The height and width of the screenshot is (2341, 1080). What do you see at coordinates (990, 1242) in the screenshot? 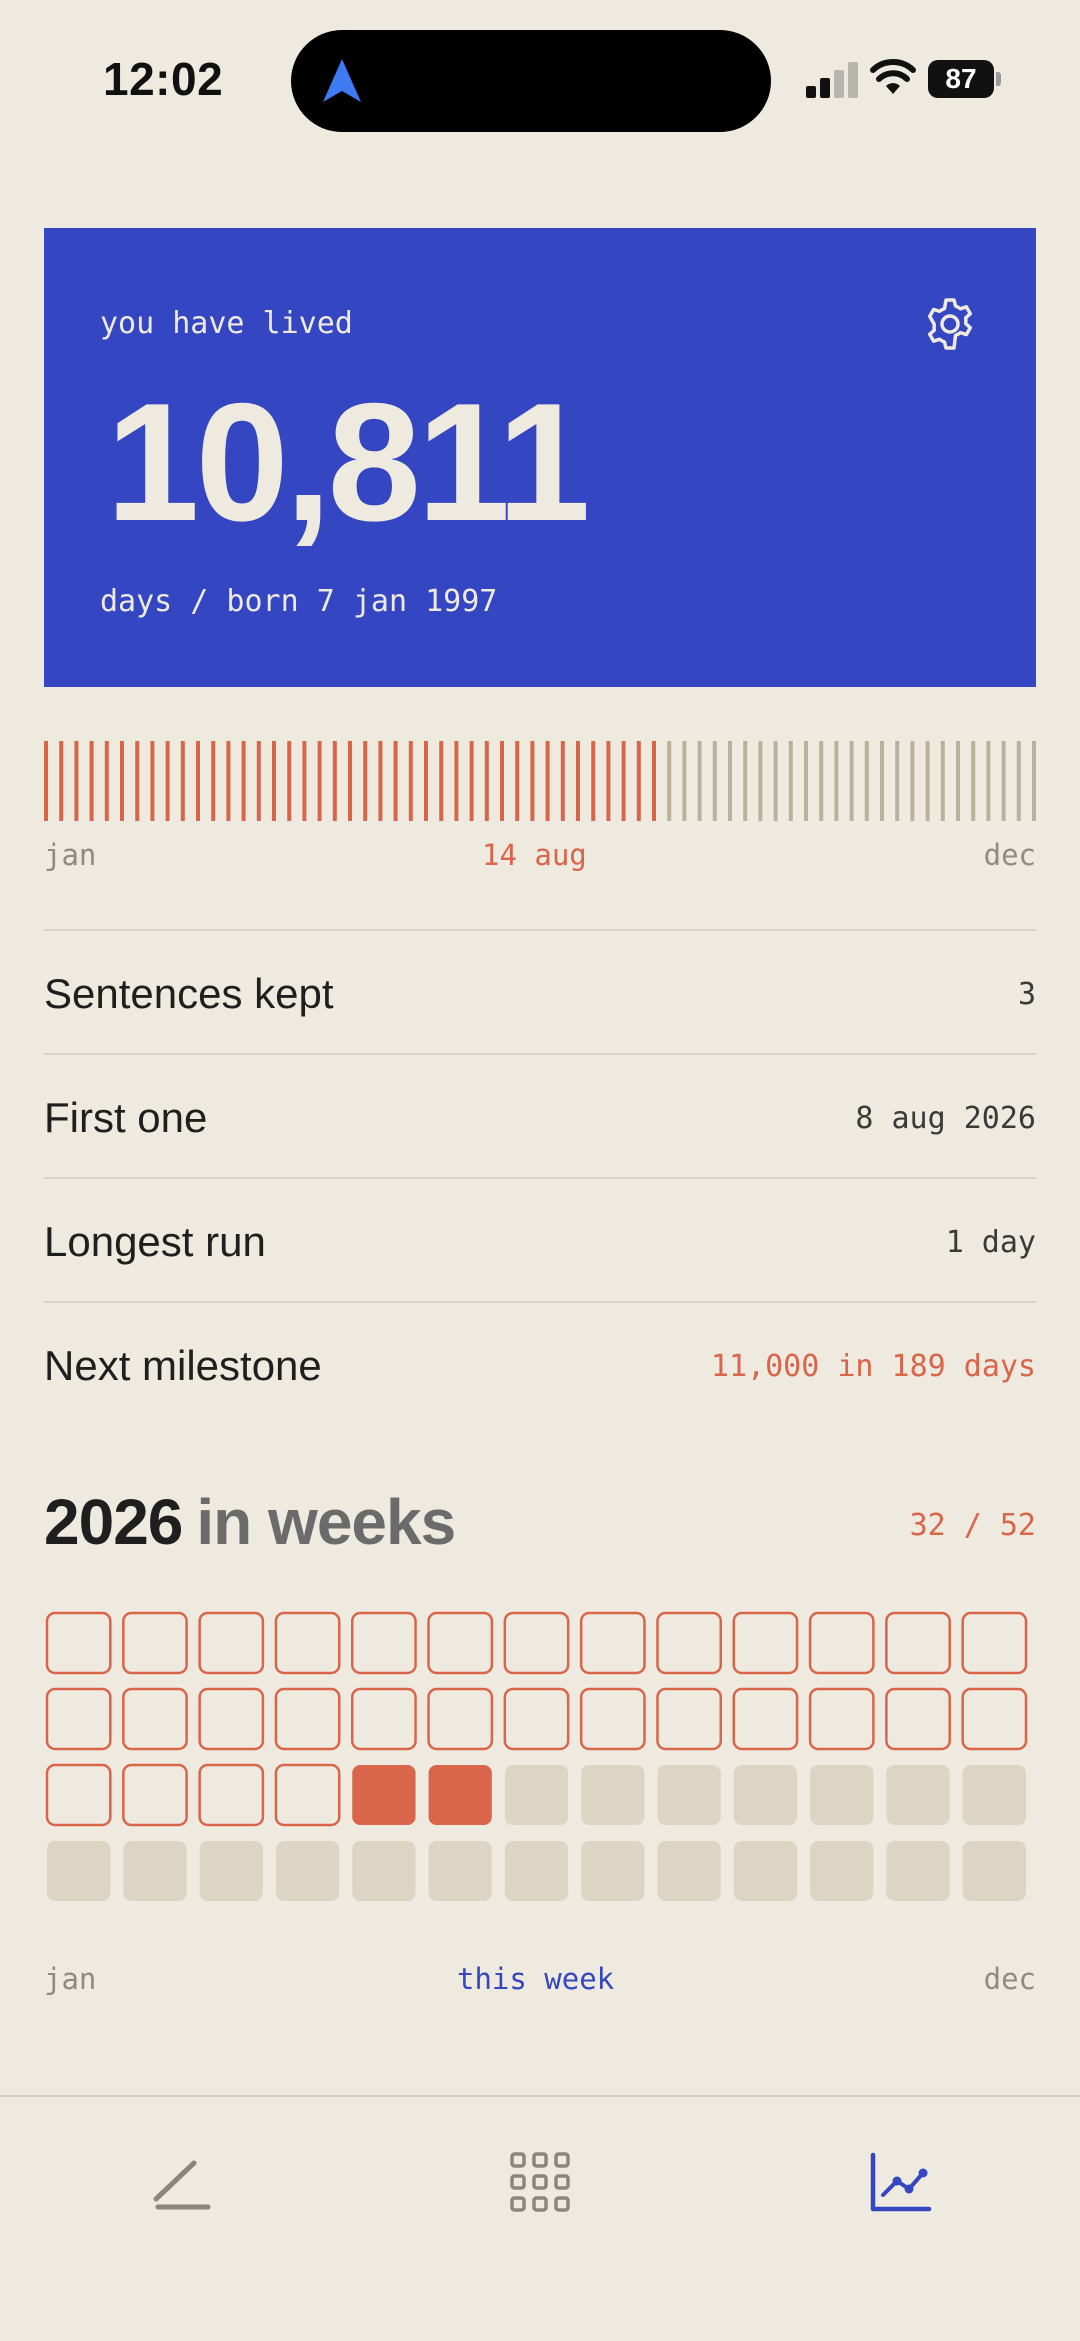
I see `stat-value: 1 day` at bounding box center [990, 1242].